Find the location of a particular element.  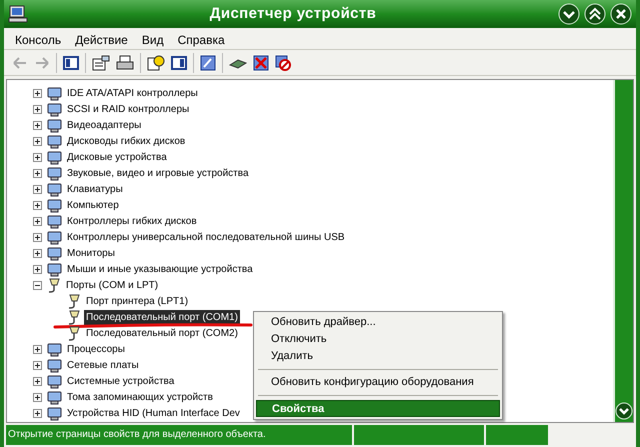

tree-item: Последовательный порт (COM1) is located at coordinates (162, 317).